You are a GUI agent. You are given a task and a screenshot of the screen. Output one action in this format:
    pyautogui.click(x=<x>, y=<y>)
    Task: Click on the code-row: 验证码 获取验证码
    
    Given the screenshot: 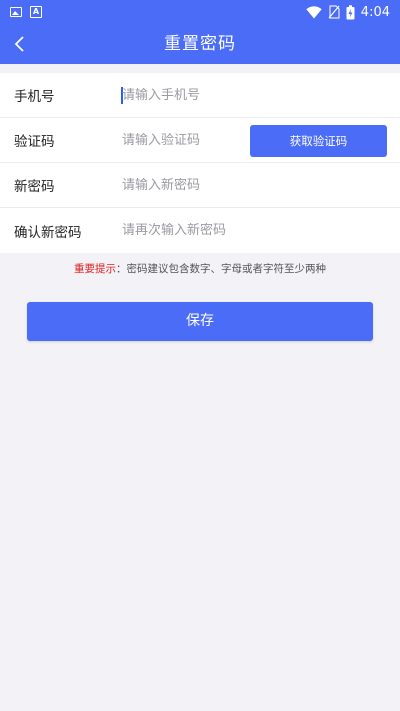 What is the action you would take?
    pyautogui.click(x=200, y=140)
    